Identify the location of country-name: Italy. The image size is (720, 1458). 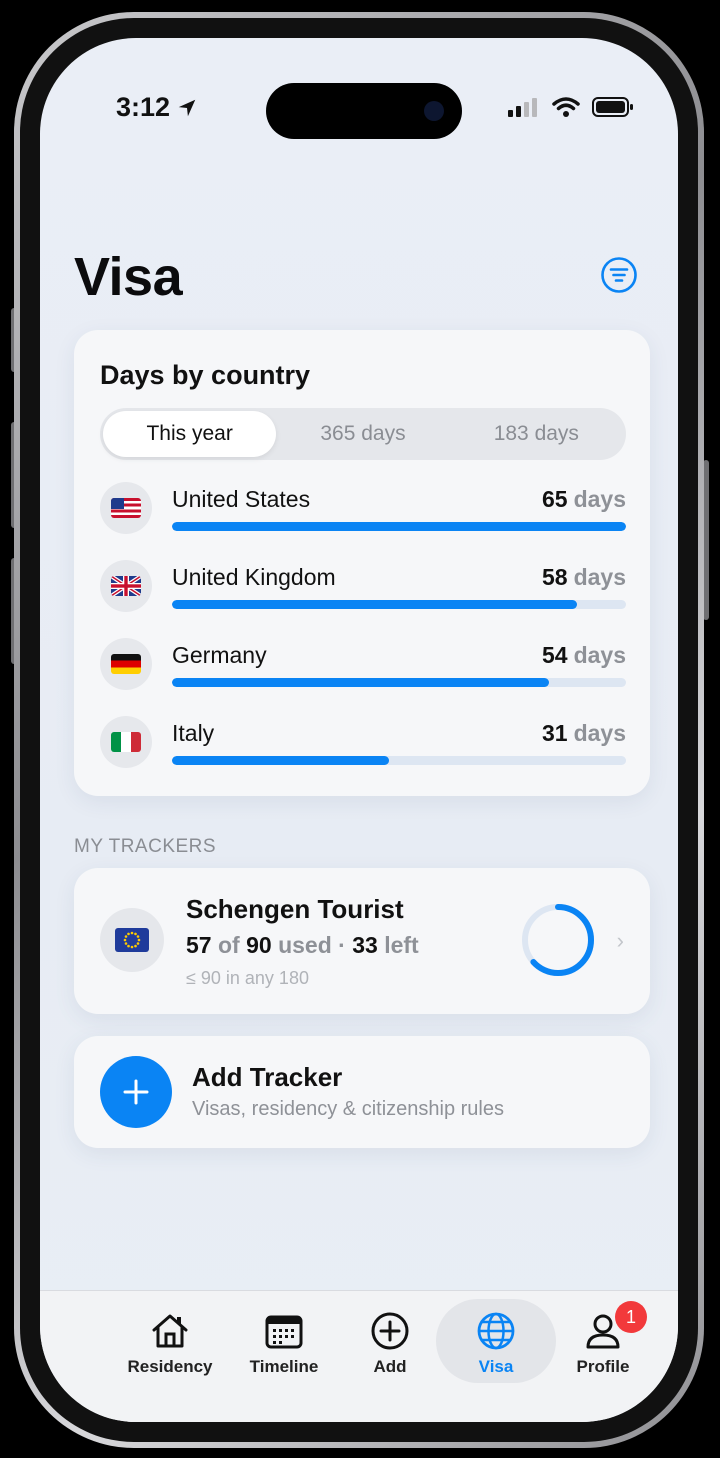
(193, 733).